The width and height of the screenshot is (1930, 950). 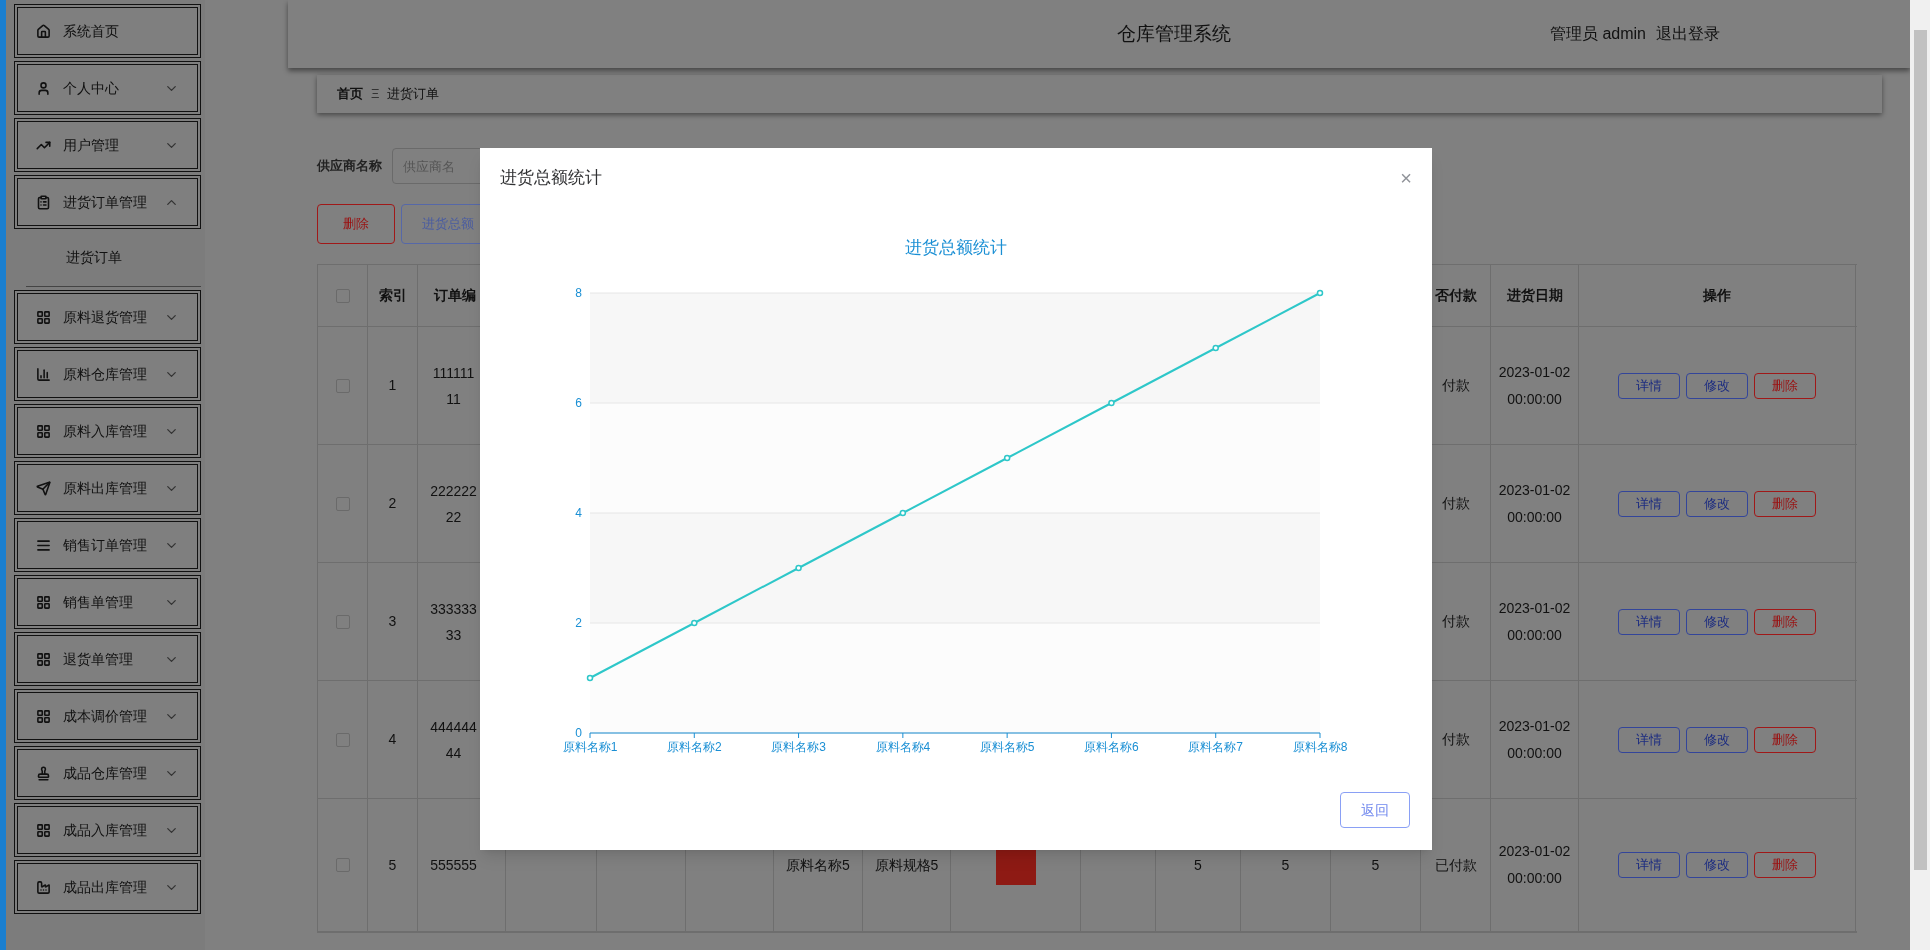 I want to click on dialog-title: 进货总额统计, so click(x=551, y=178).